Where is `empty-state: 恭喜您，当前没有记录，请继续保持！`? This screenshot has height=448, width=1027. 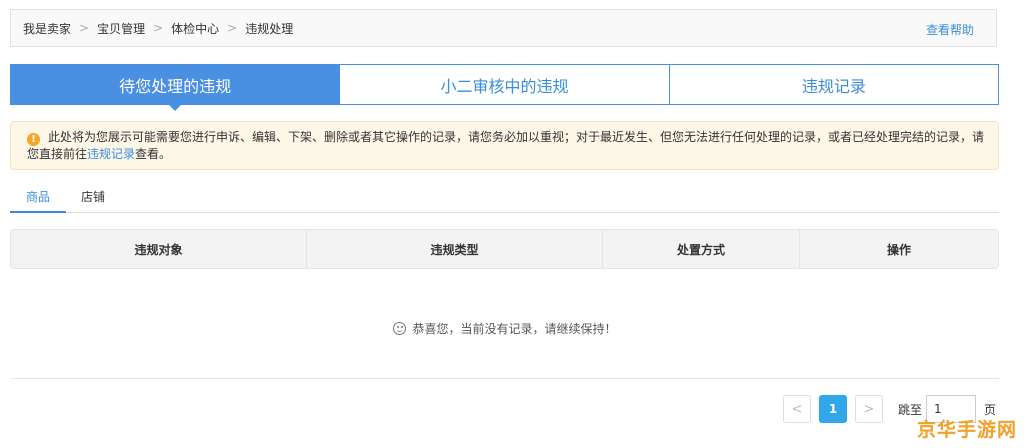
empty-state: 恭喜您，当前没有记录，请继续保持！ is located at coordinates (505, 328).